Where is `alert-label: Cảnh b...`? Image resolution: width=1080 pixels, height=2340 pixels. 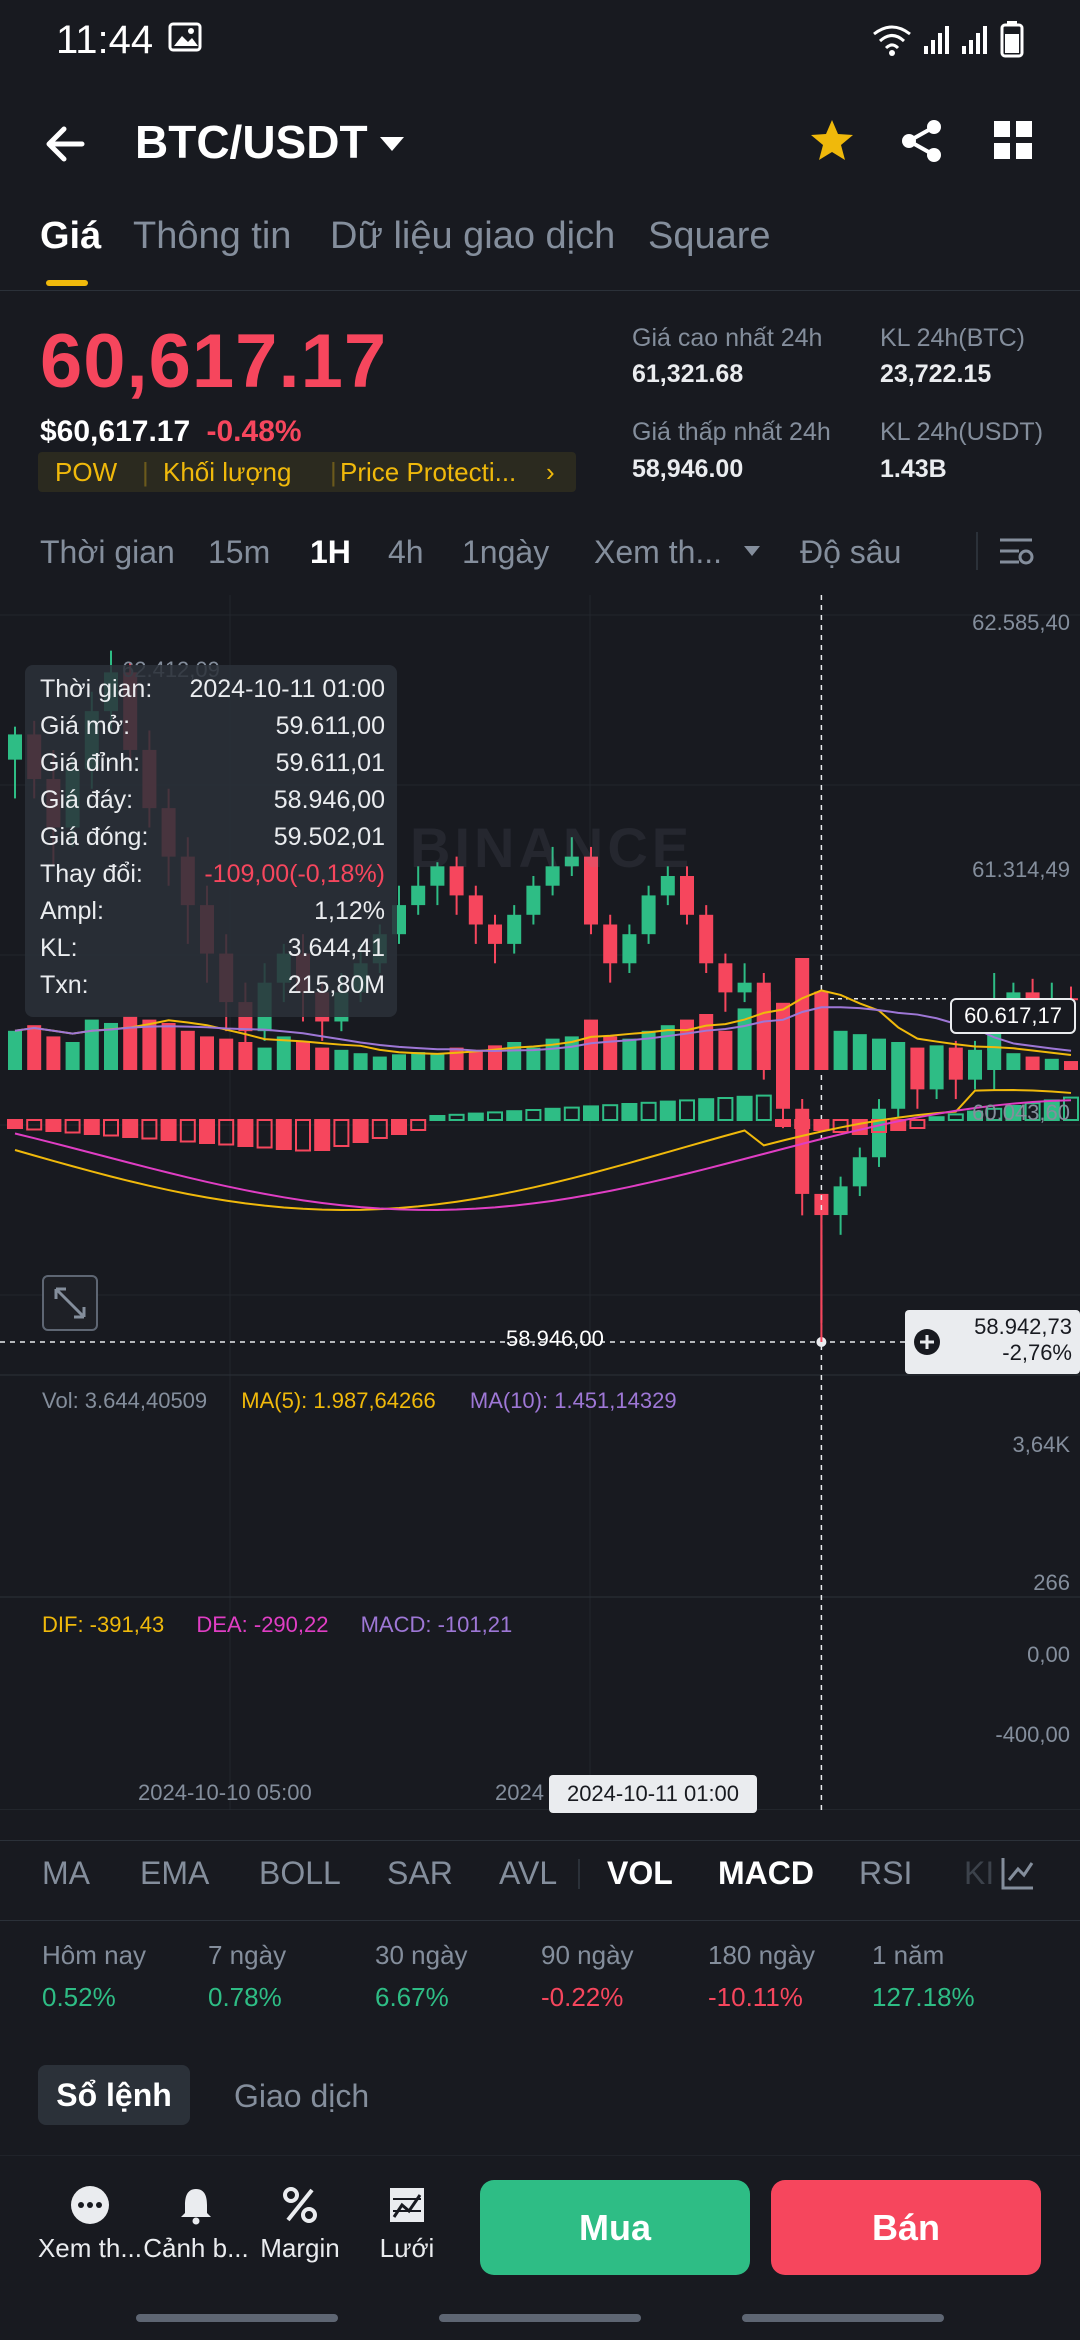 alert-label: Cảnh b... is located at coordinates (196, 2248).